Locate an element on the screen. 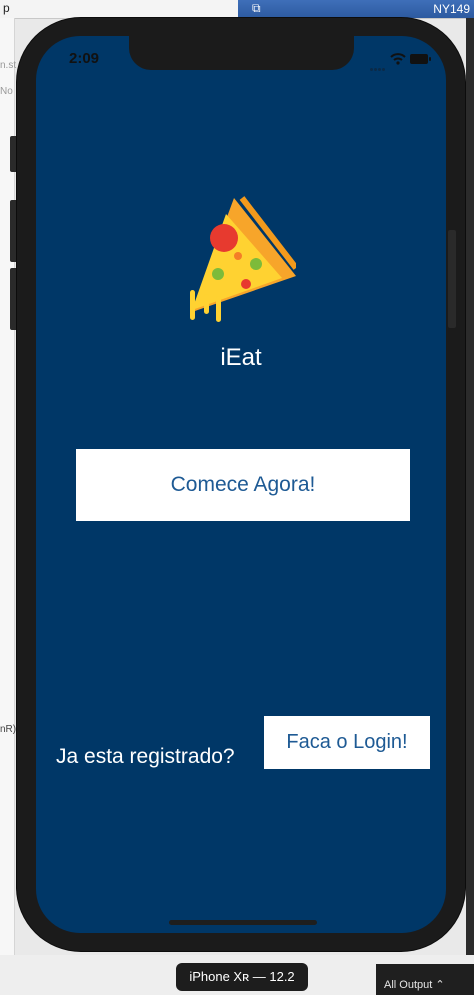 The width and height of the screenshot is (474, 995). output-selector-label: All Output ⌃ is located at coordinates (414, 985).